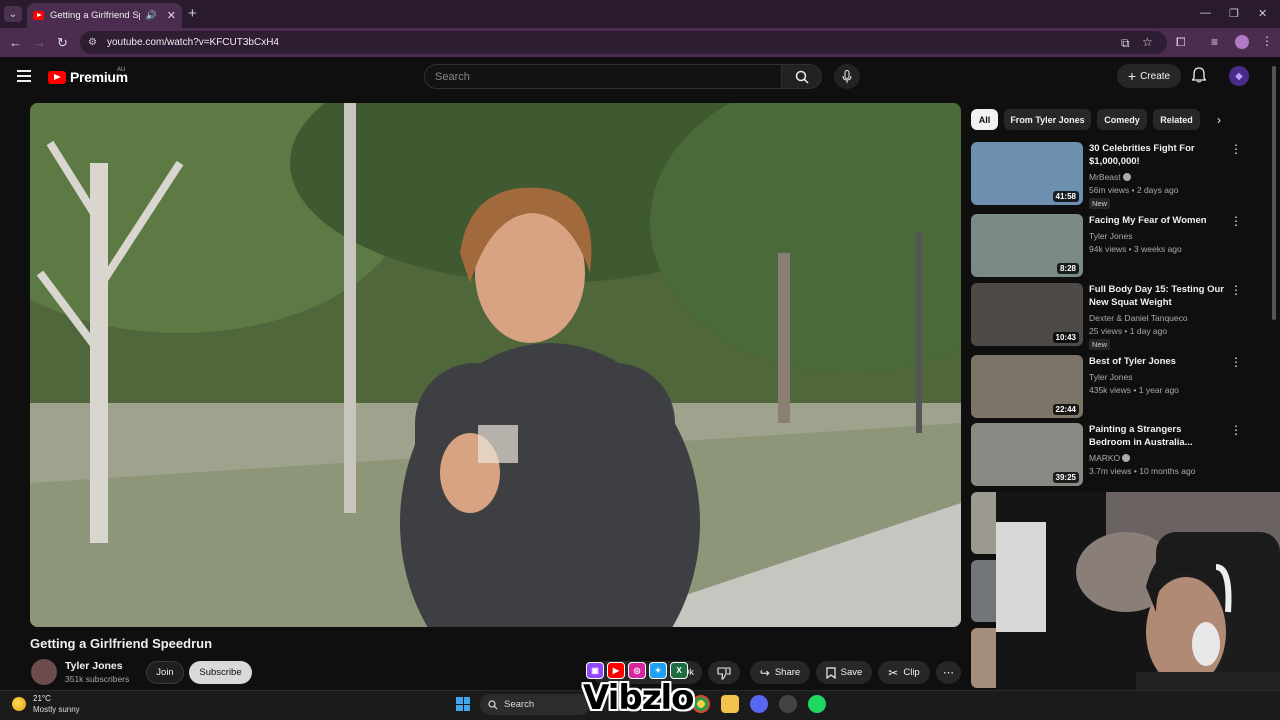 The height and width of the screenshot is (720, 1280). What do you see at coordinates (535, 704) in the screenshot?
I see `taskbar-search: Search` at bounding box center [535, 704].